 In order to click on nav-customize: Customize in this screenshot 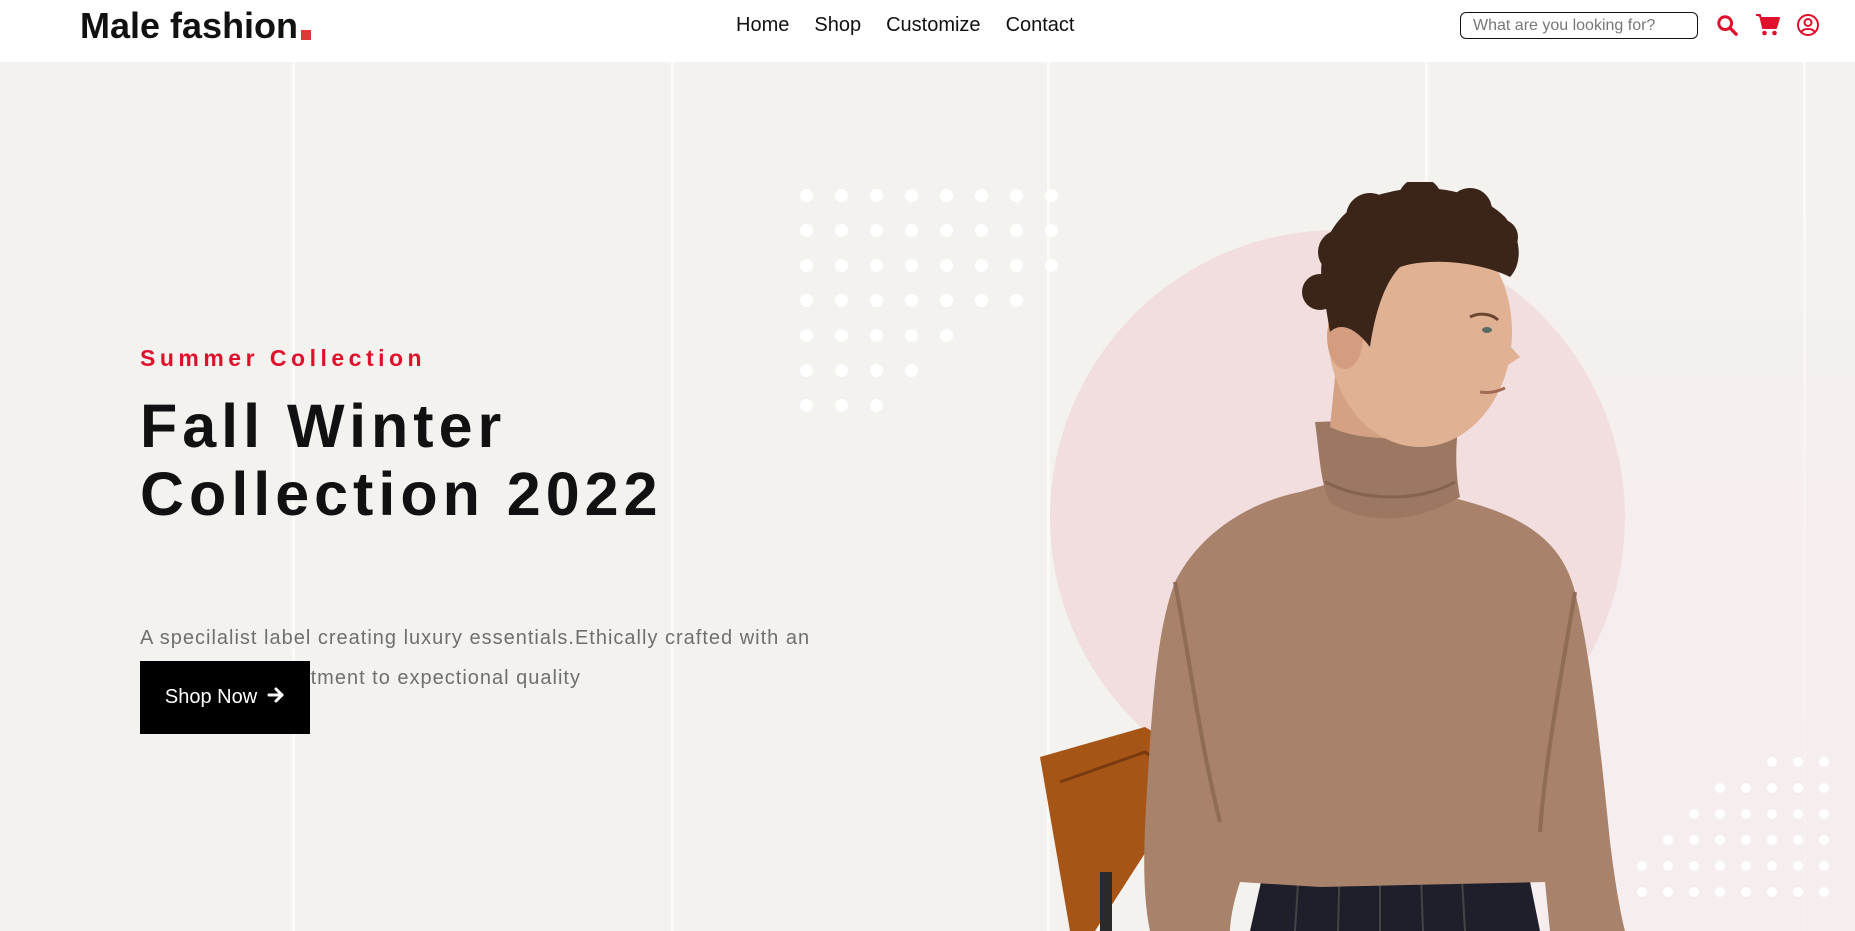, I will do `click(933, 25)`.